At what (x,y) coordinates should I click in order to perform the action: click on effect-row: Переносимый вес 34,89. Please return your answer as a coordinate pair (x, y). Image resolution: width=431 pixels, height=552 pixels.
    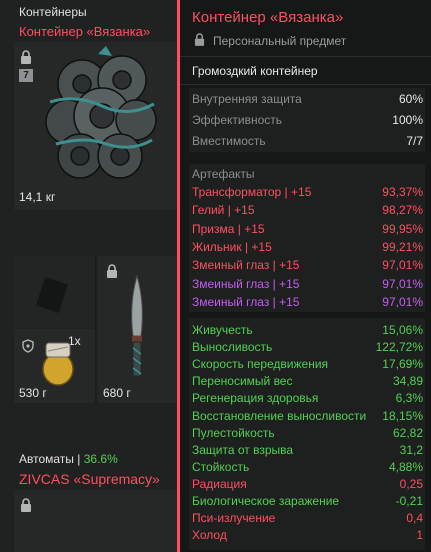
    Looking at the image, I should click on (307, 381).